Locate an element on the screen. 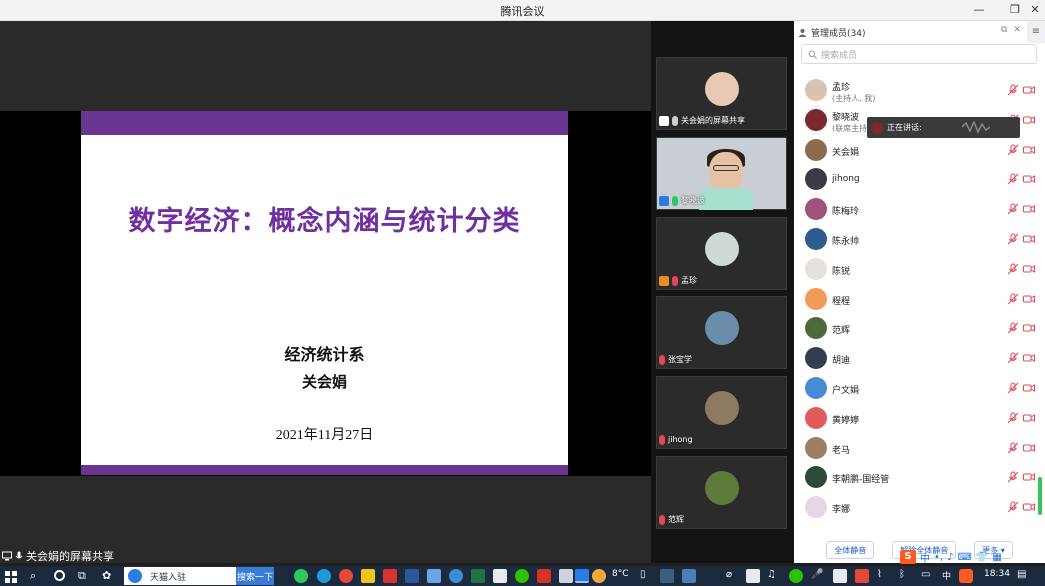  edge-icon is located at coordinates (324, 576).